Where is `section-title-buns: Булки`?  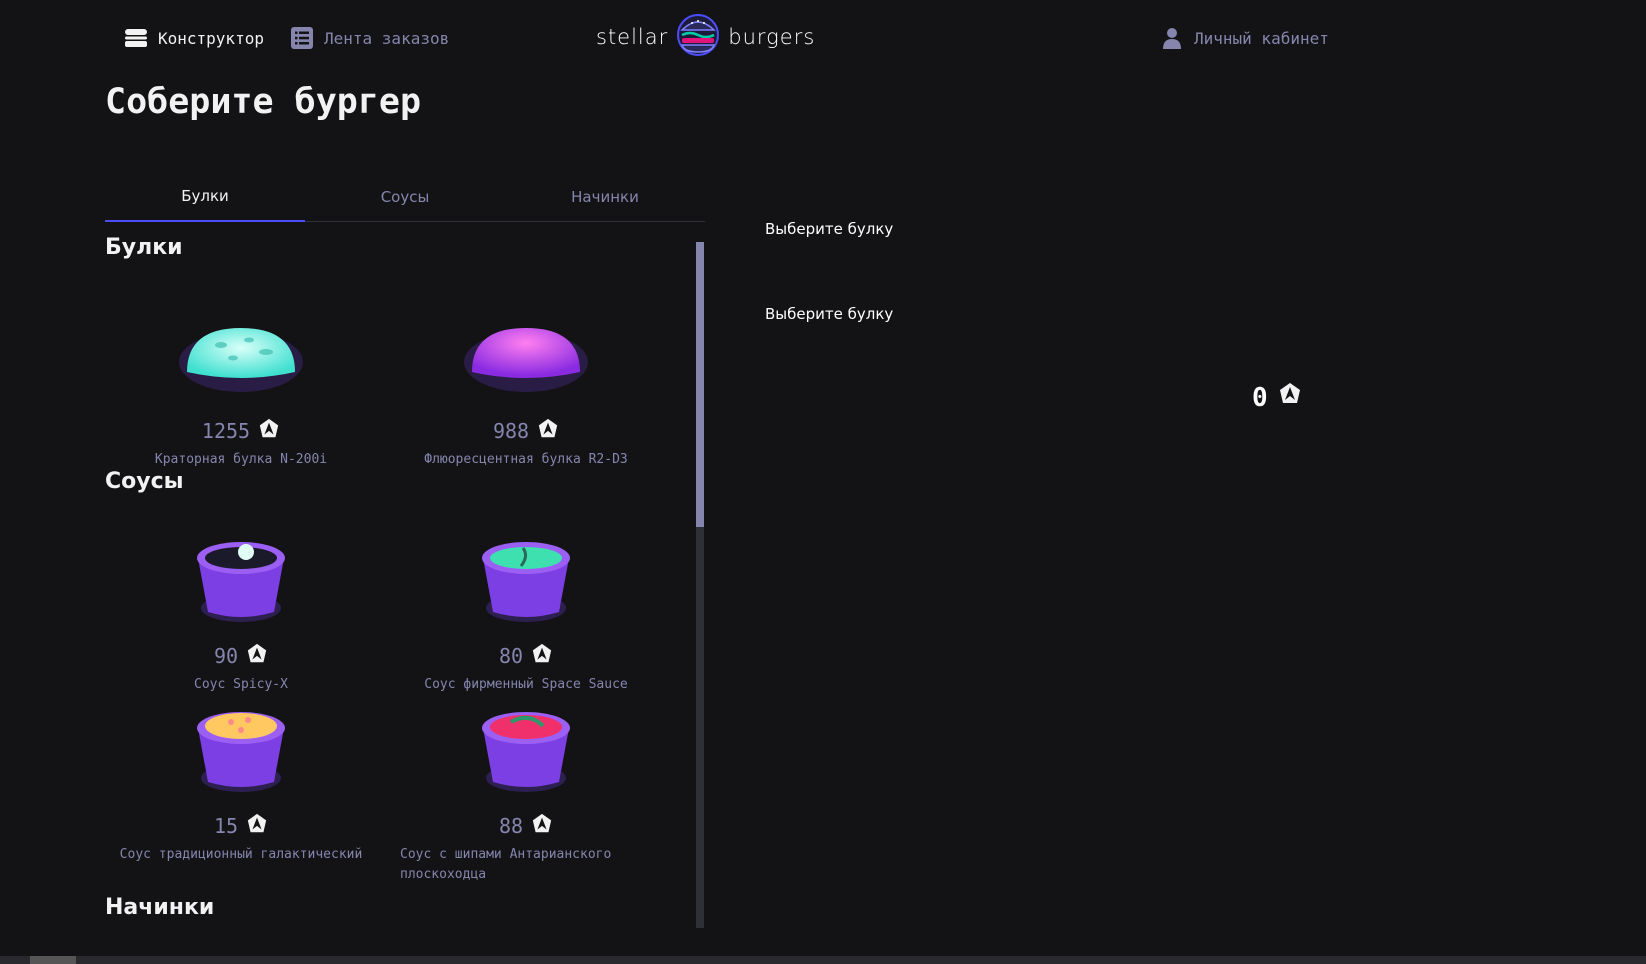 section-title-buns: Булки is located at coordinates (144, 247).